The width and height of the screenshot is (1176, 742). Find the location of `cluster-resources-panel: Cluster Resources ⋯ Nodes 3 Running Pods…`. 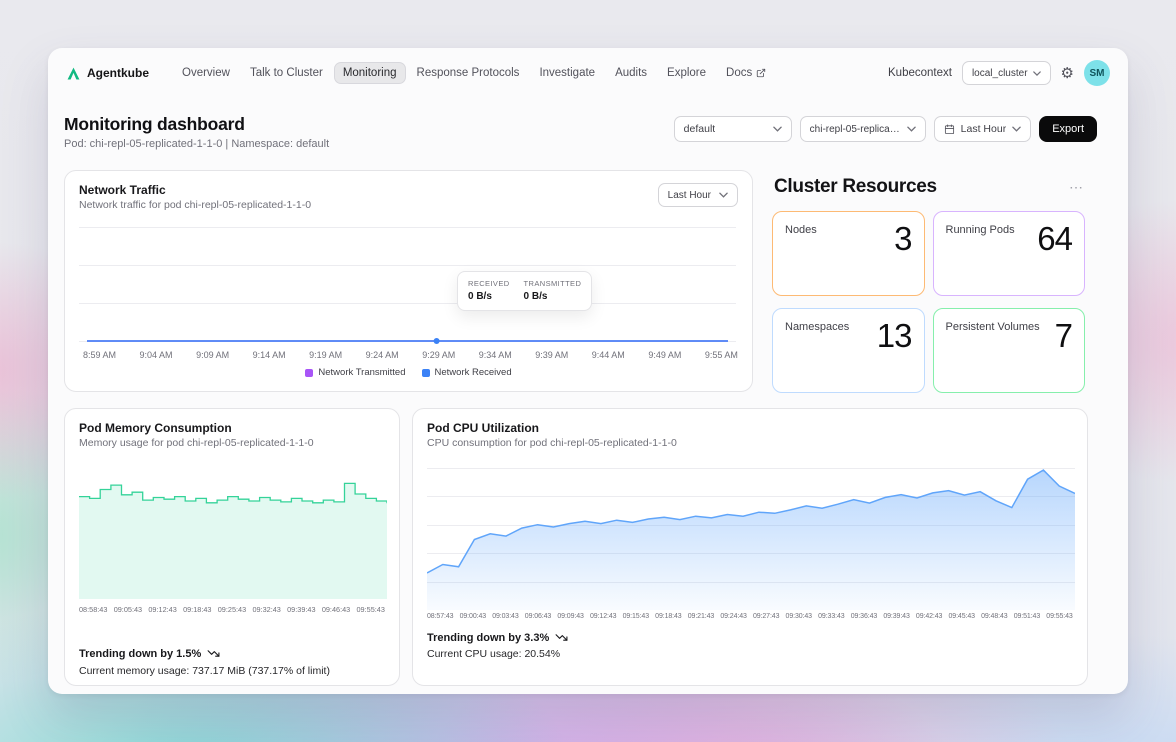

cluster-resources-panel: Cluster Resources ⋯ Nodes 3 Running Pods… is located at coordinates (928, 284).